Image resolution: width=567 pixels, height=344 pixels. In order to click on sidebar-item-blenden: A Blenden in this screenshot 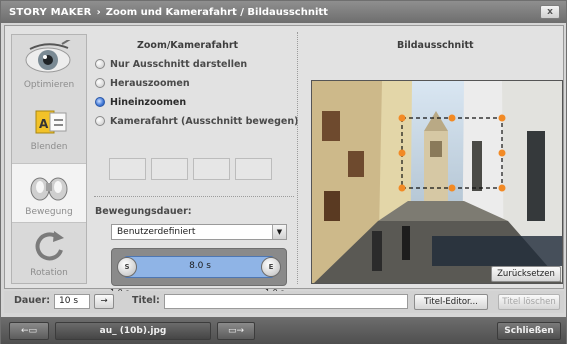, I will do `click(49, 129)`.